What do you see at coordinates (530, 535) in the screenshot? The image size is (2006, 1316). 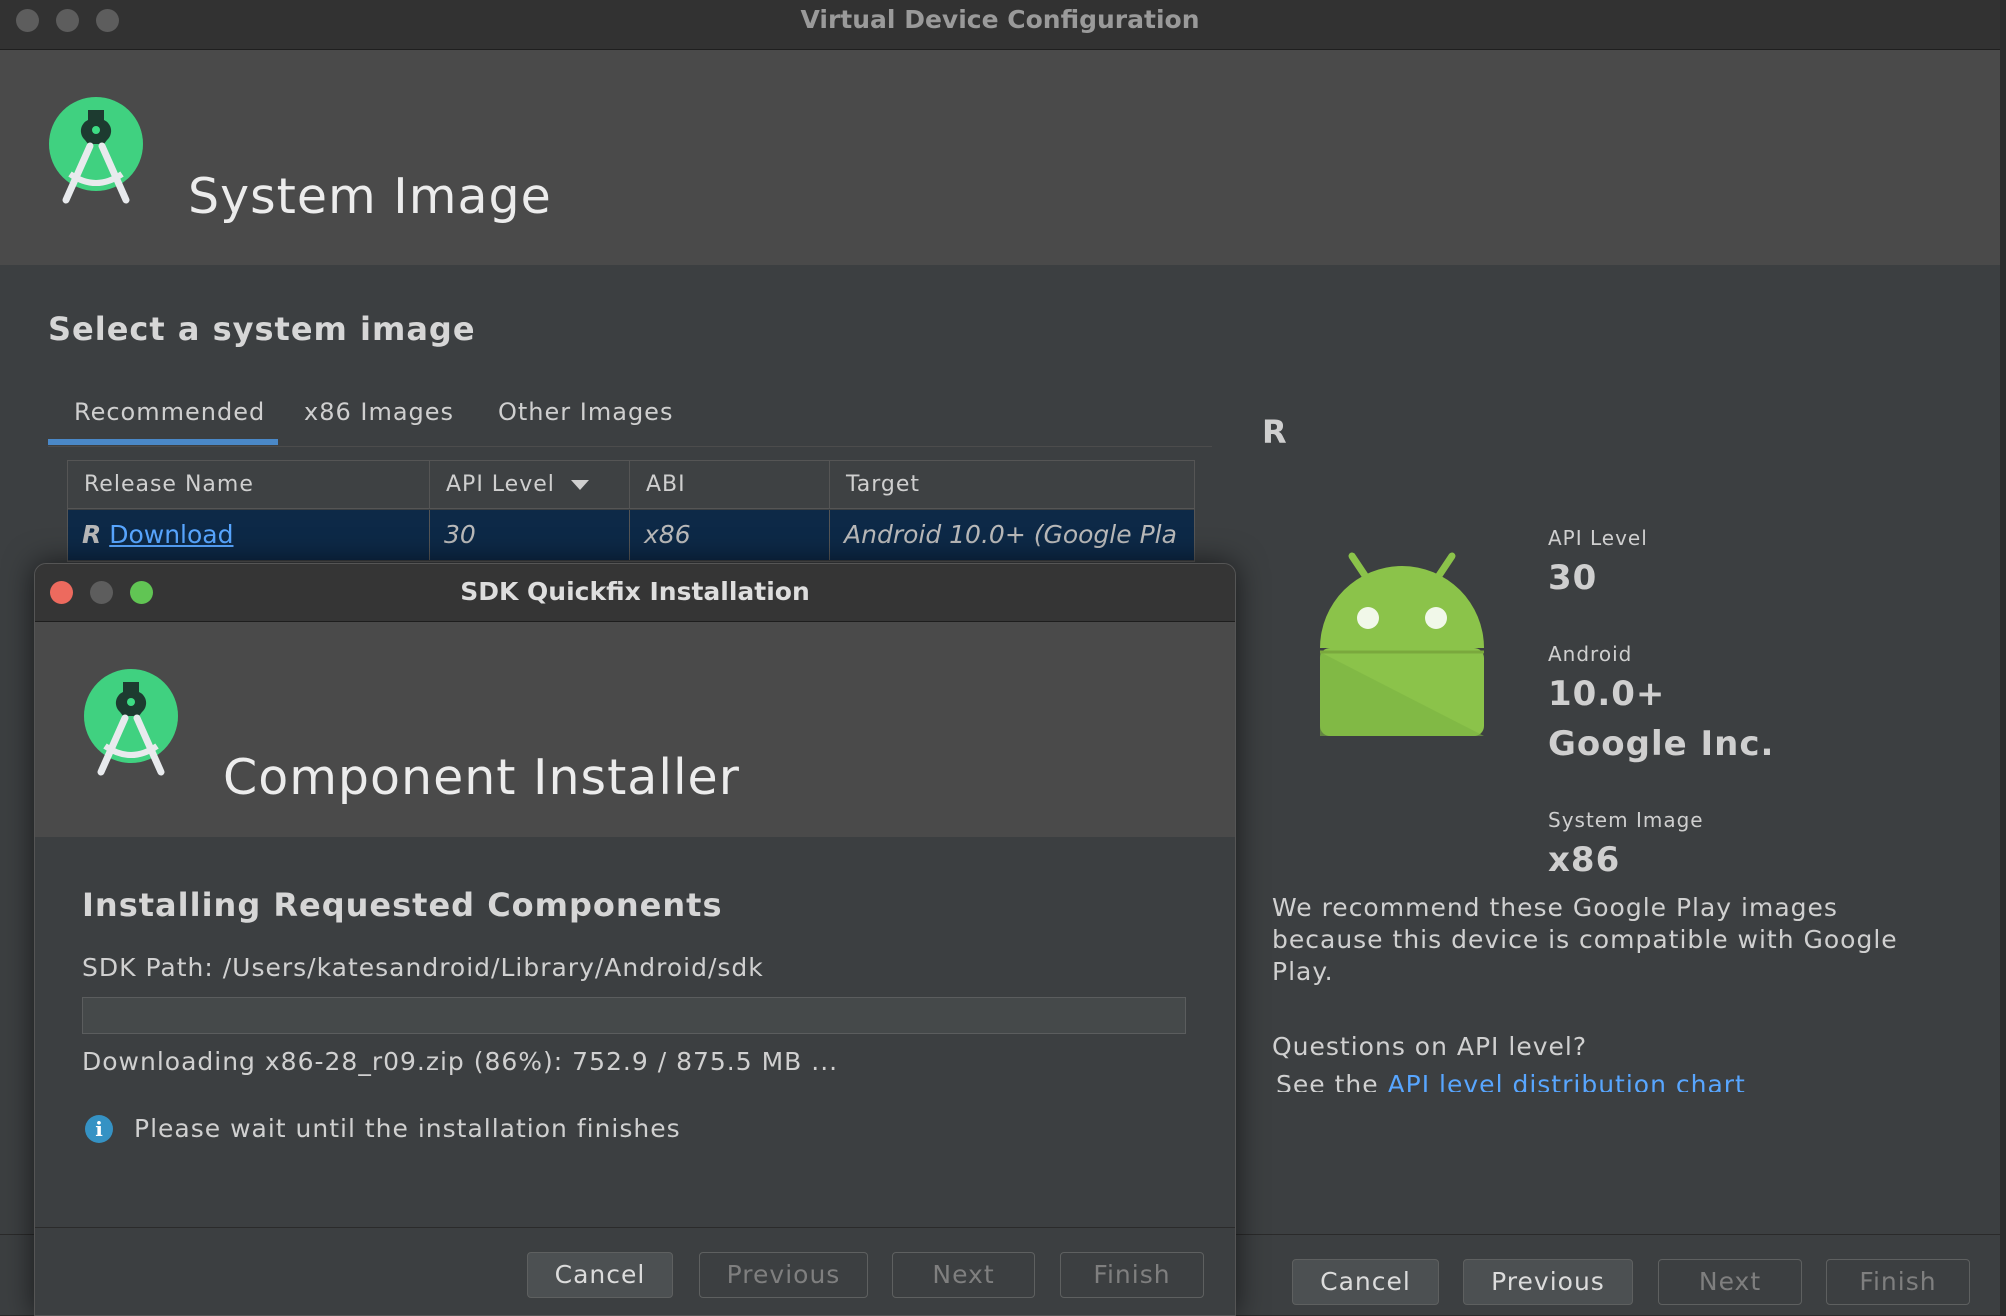 I see `table-cell-api-level: 30` at bounding box center [530, 535].